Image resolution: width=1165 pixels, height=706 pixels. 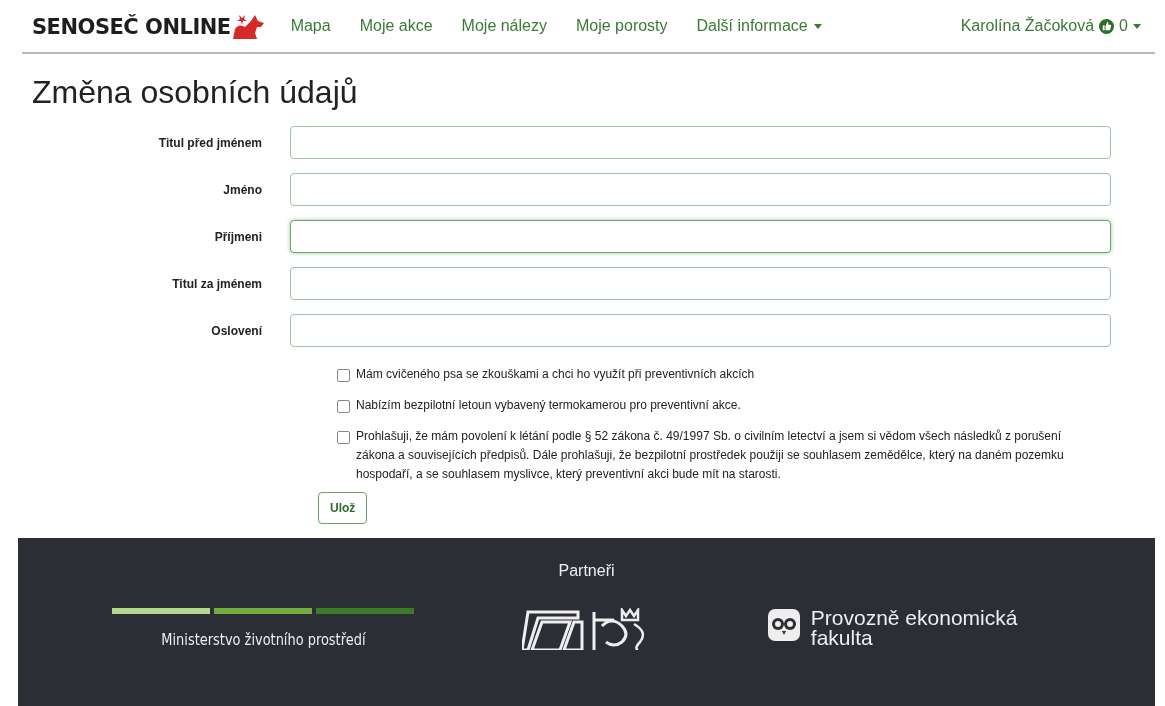 I want to click on nav-dropdown: Další informace, so click(x=759, y=26).